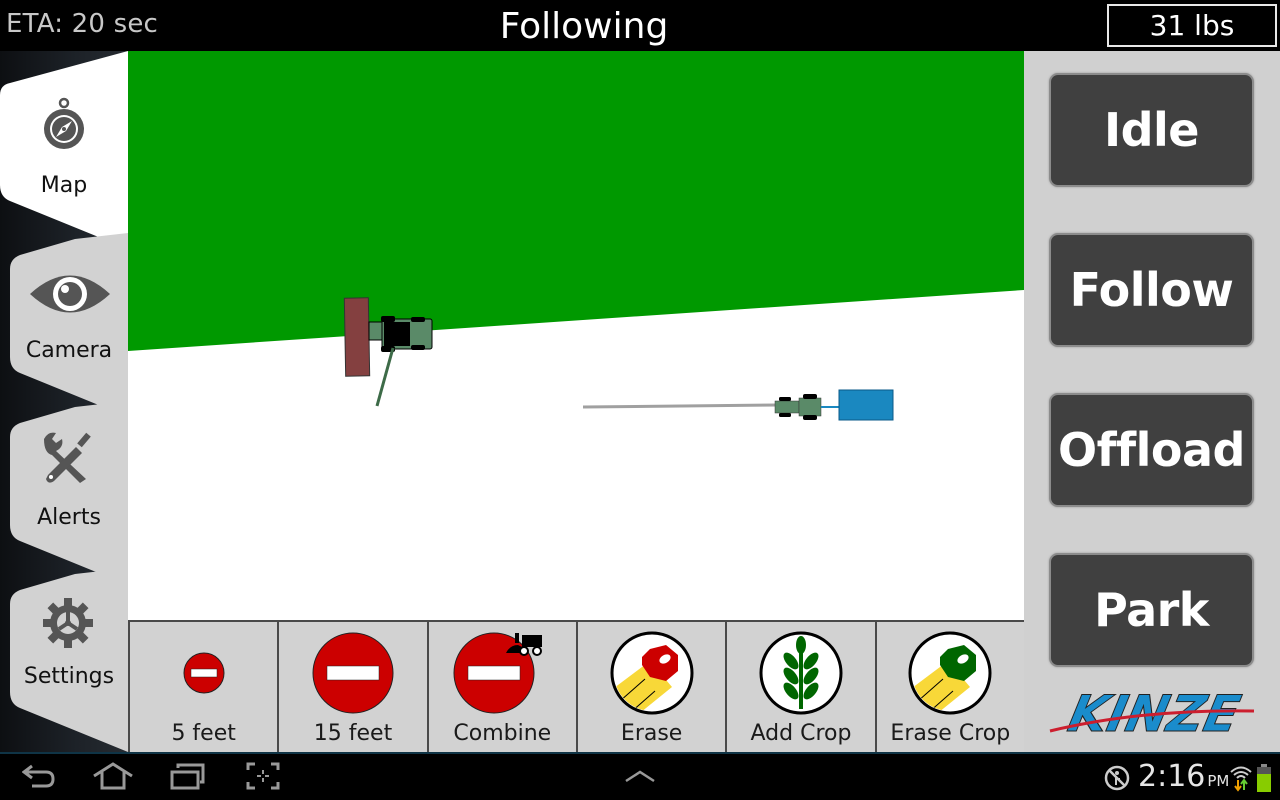 This screenshot has width=1280, height=800. What do you see at coordinates (1241, 780) in the screenshot?
I see `wifi-icon` at bounding box center [1241, 780].